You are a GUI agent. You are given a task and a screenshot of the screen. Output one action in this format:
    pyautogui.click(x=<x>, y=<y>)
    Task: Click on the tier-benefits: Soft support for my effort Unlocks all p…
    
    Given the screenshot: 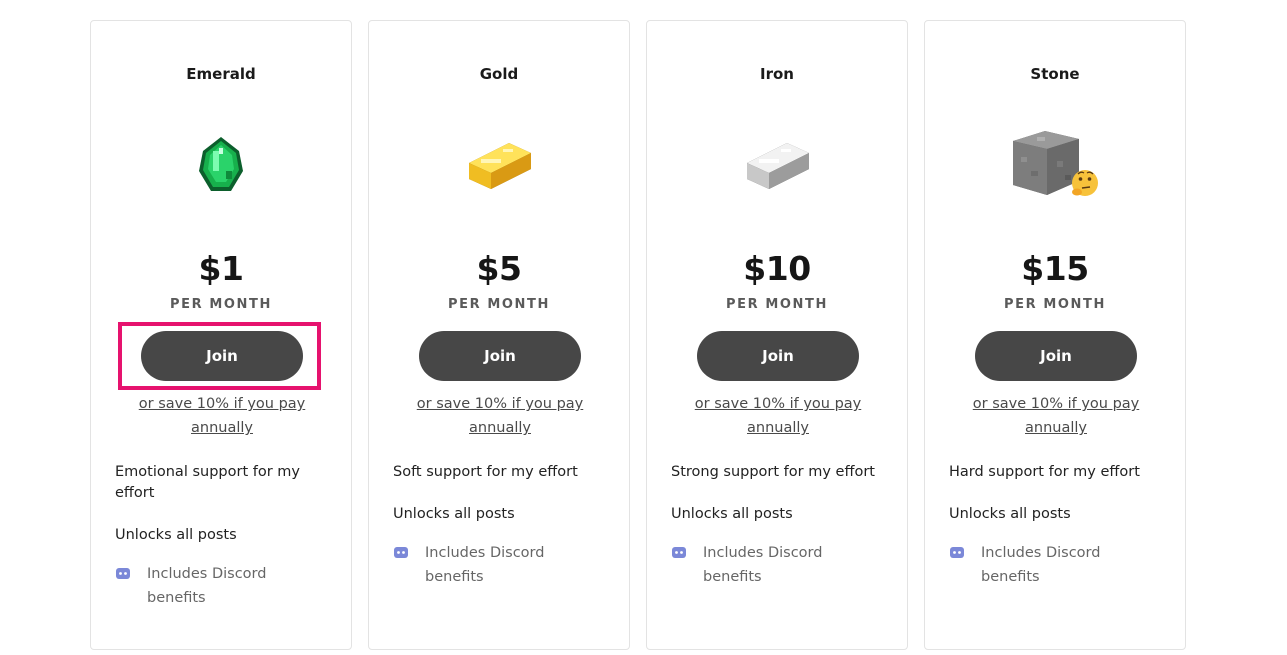 What is the action you would take?
    pyautogui.click(x=500, y=525)
    